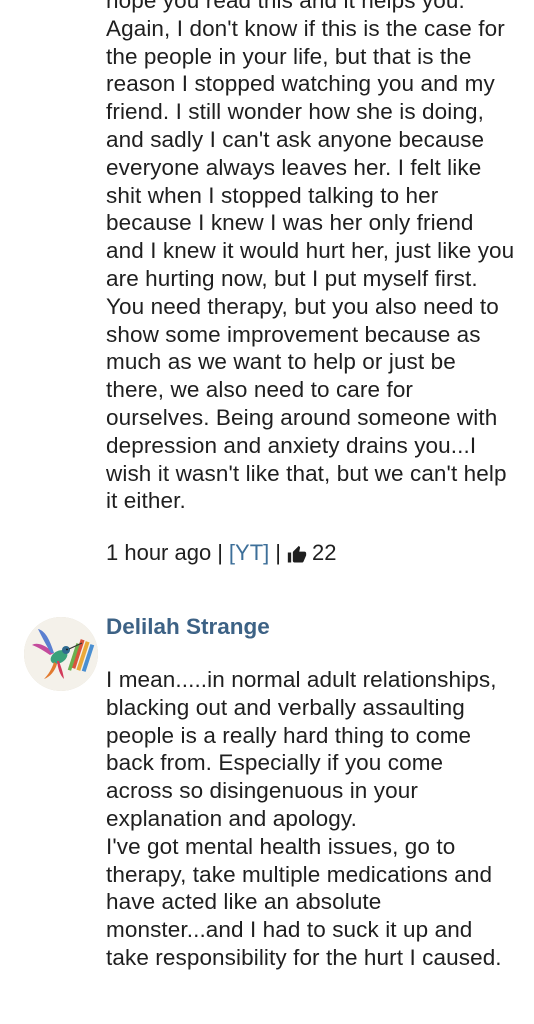 Image resolution: width=534 pixels, height=1024 pixels. Describe the element at coordinates (297, 553) in the screenshot. I see `thumbs-up-icon` at that location.